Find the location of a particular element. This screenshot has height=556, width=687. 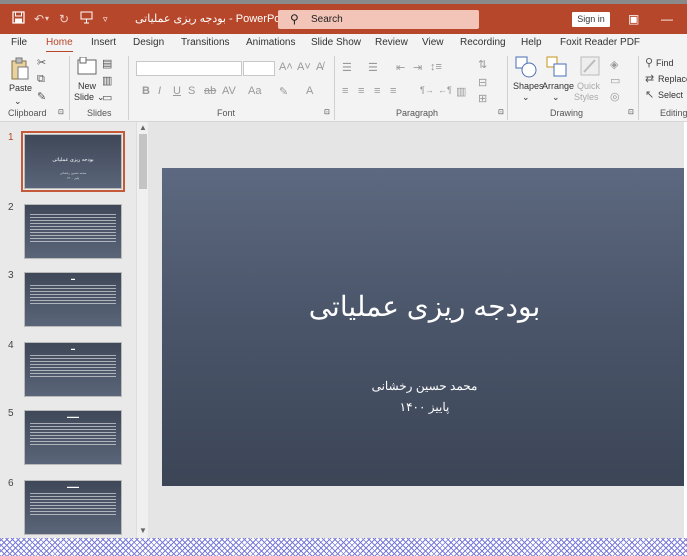

clear-formatting-icon: A̸ is located at coordinates (319, 67).